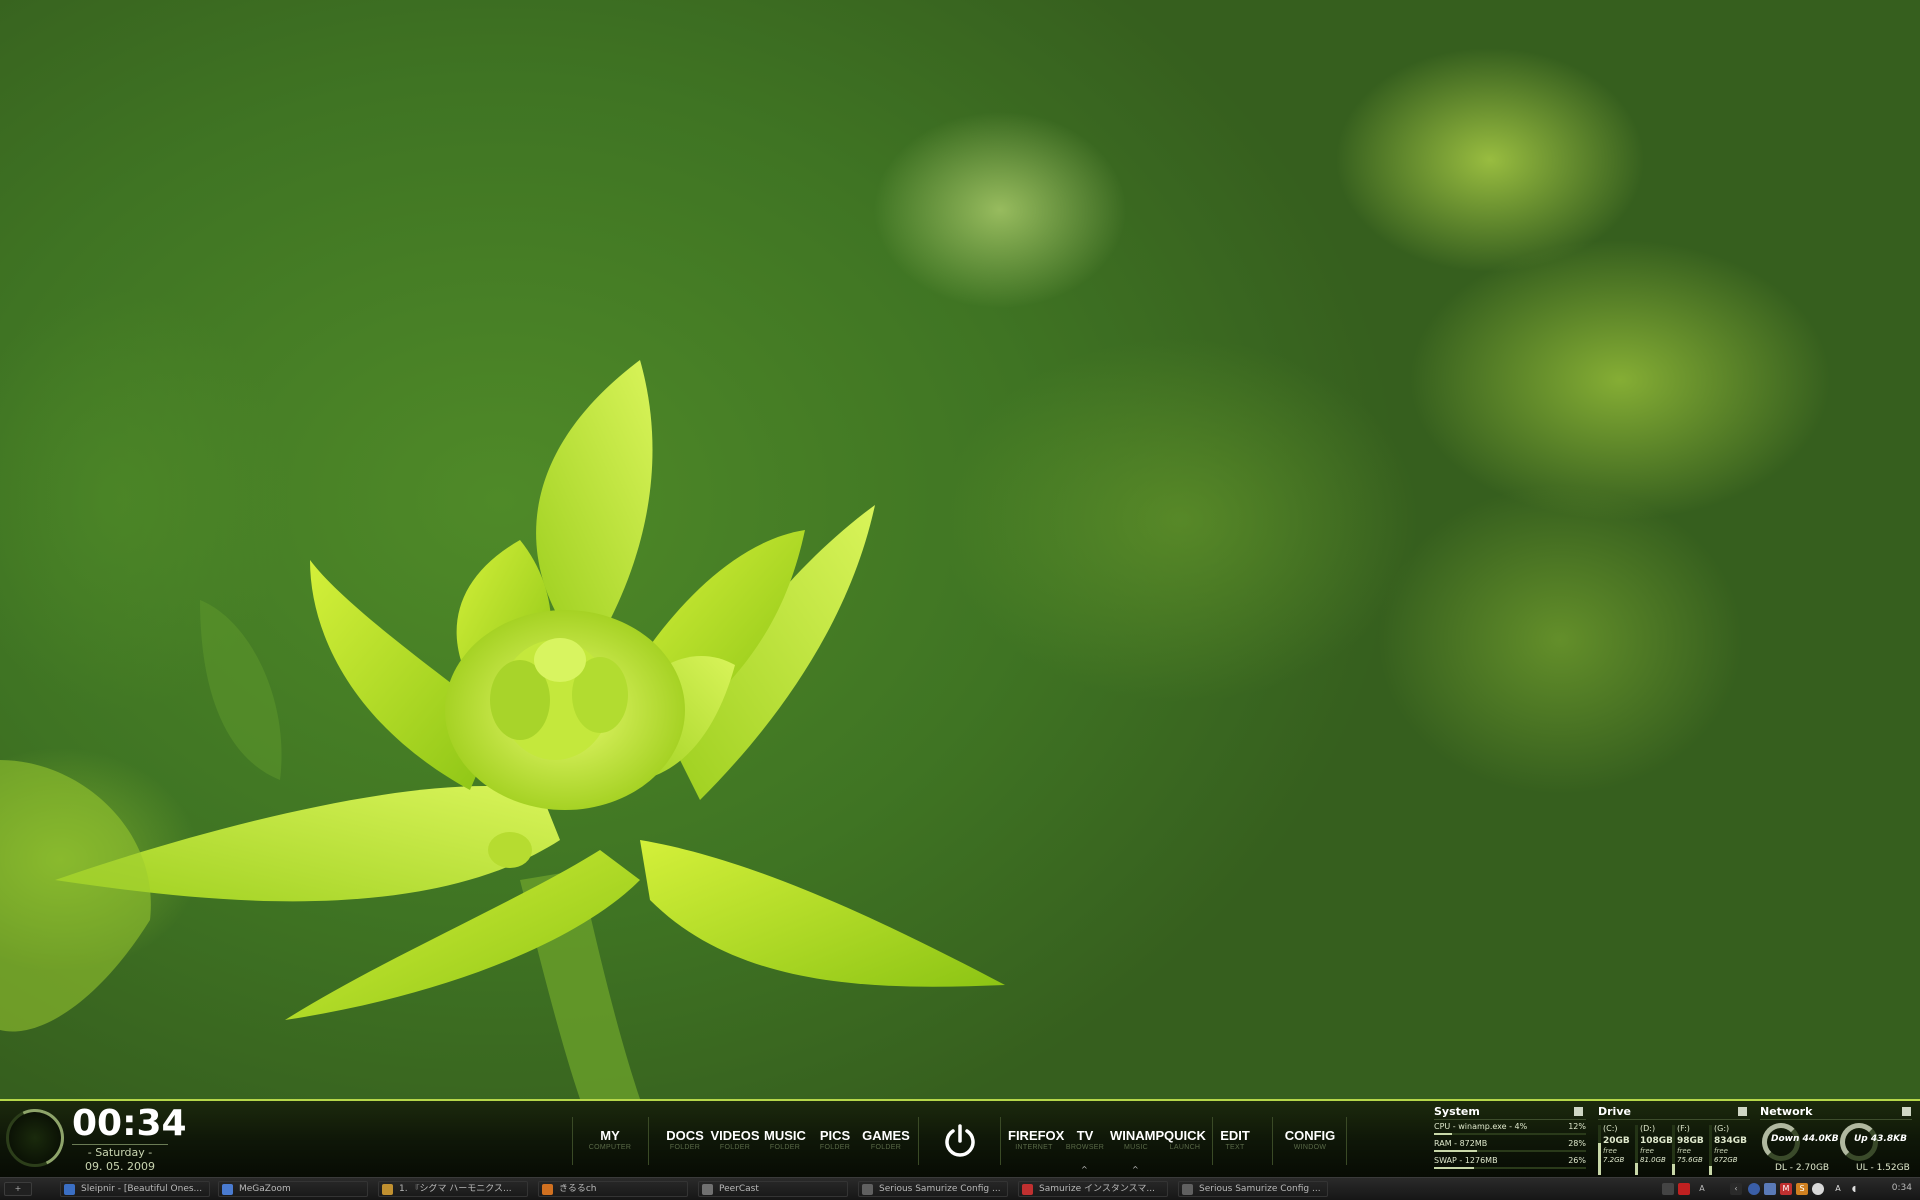 Image resolution: width=1920 pixels, height=1200 pixels. Describe the element at coordinates (1684, 1189) in the screenshot. I see `antivirus-icon` at that location.